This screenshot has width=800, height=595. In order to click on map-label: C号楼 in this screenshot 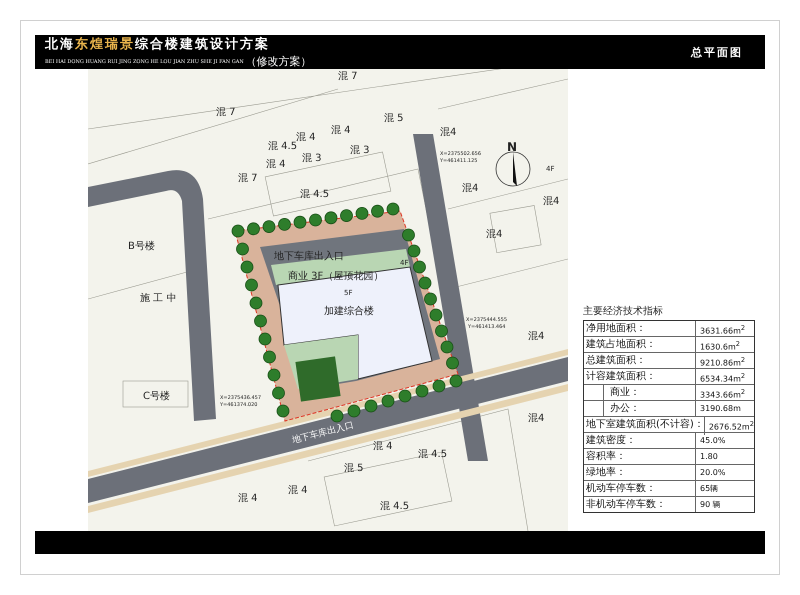, I will do `click(156, 396)`.